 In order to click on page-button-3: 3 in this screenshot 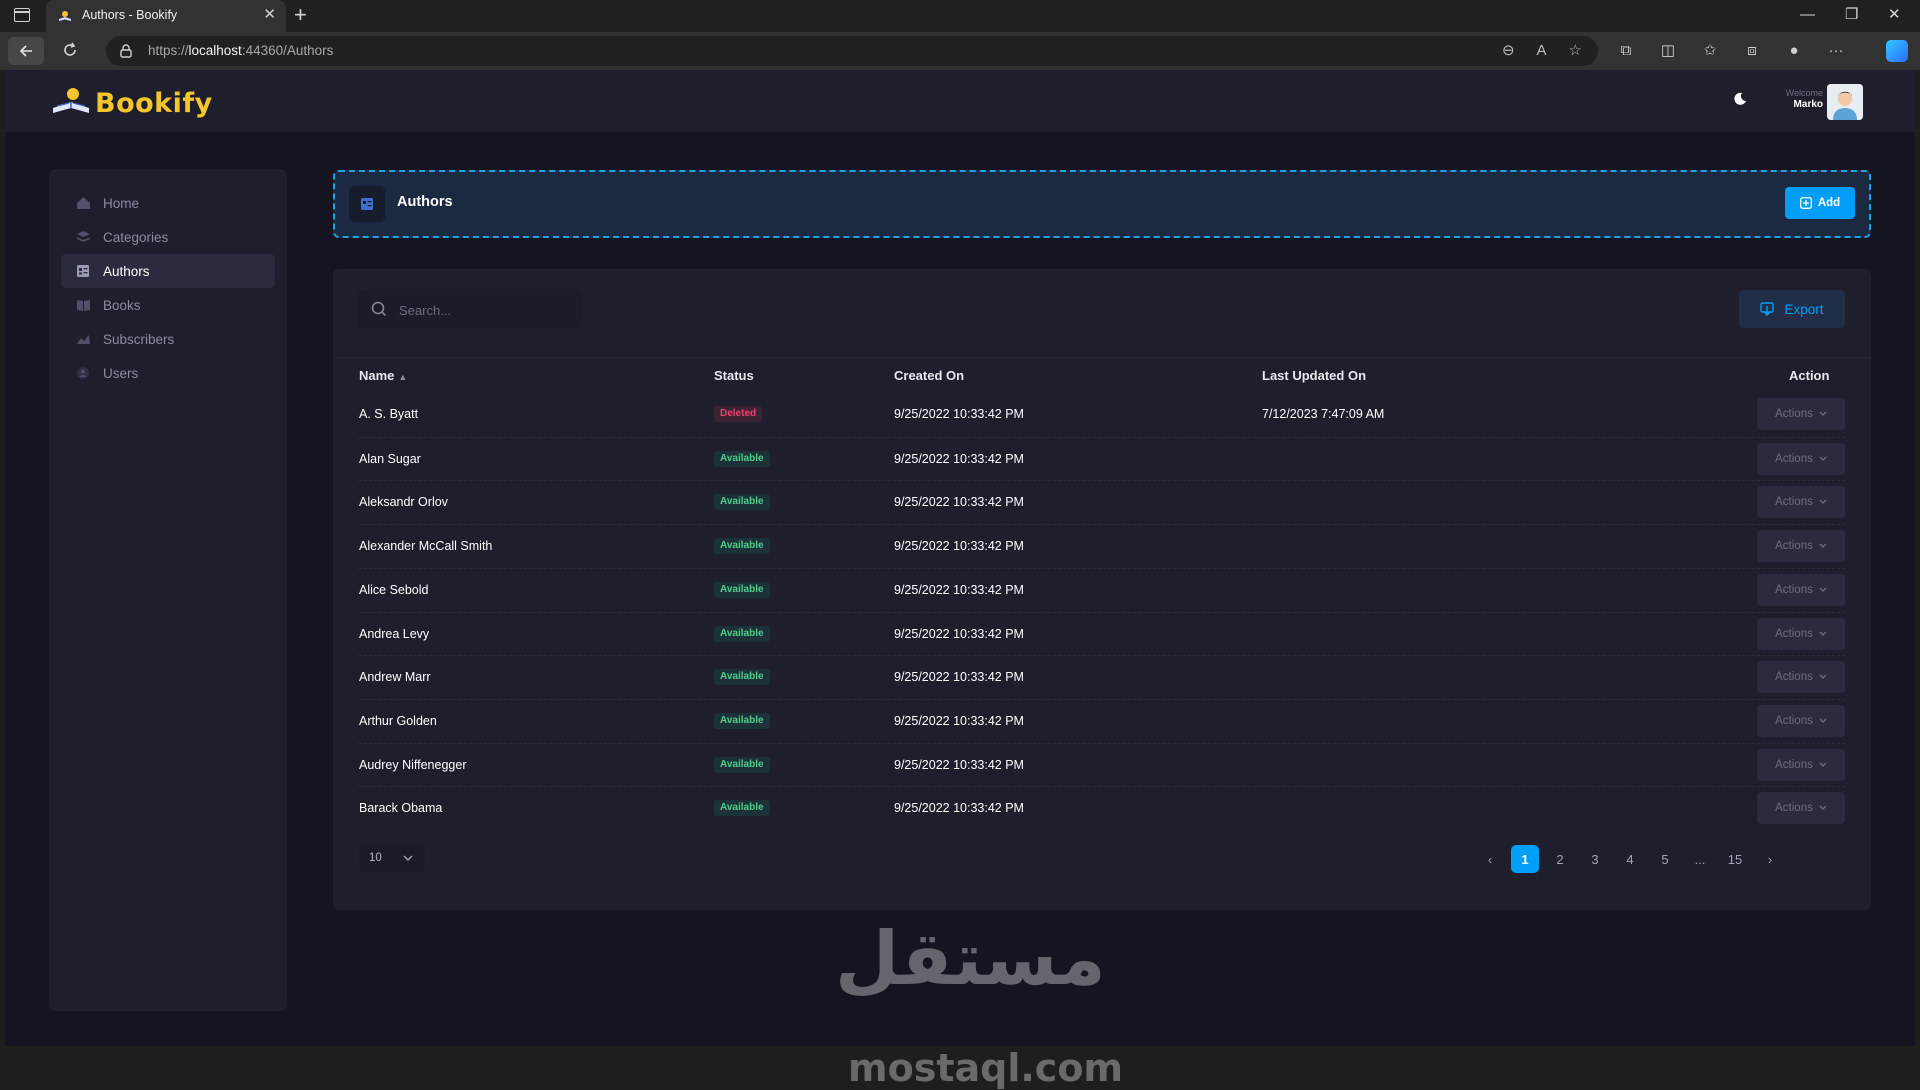, I will do `click(1595, 859)`.